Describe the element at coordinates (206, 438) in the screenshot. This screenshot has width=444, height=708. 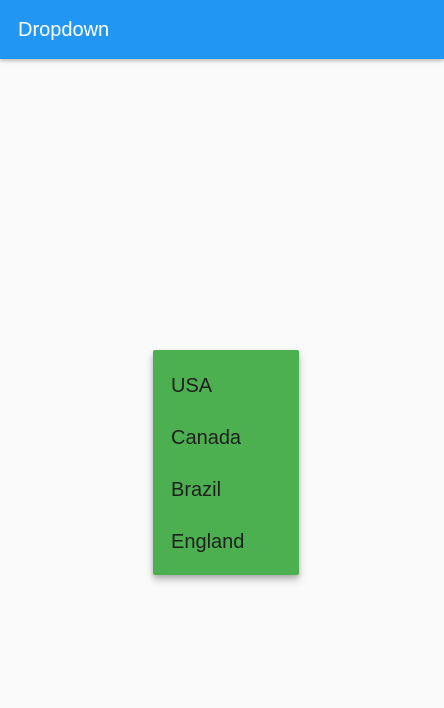
I see `dropdown-item-label: Canada` at that location.